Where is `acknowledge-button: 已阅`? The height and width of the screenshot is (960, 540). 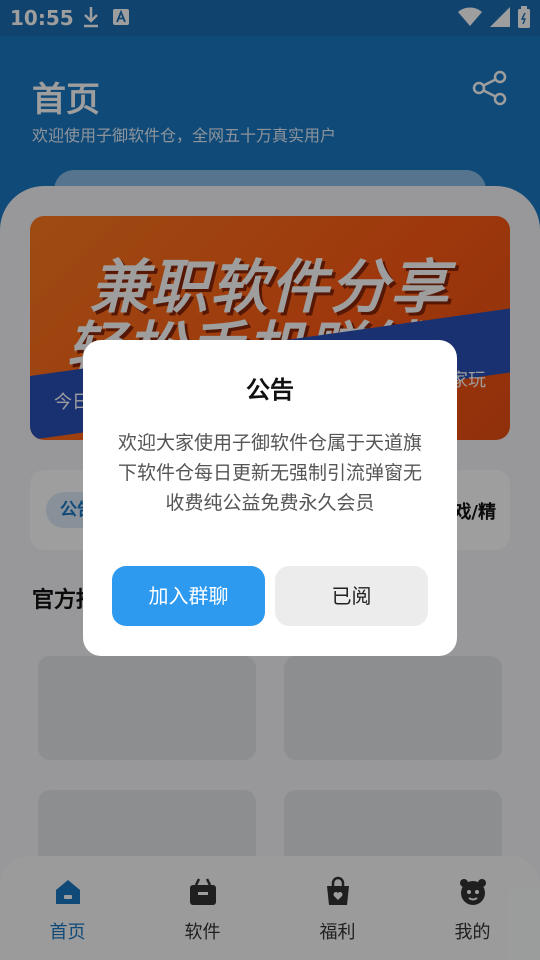
acknowledge-button: 已阅 is located at coordinates (351, 596).